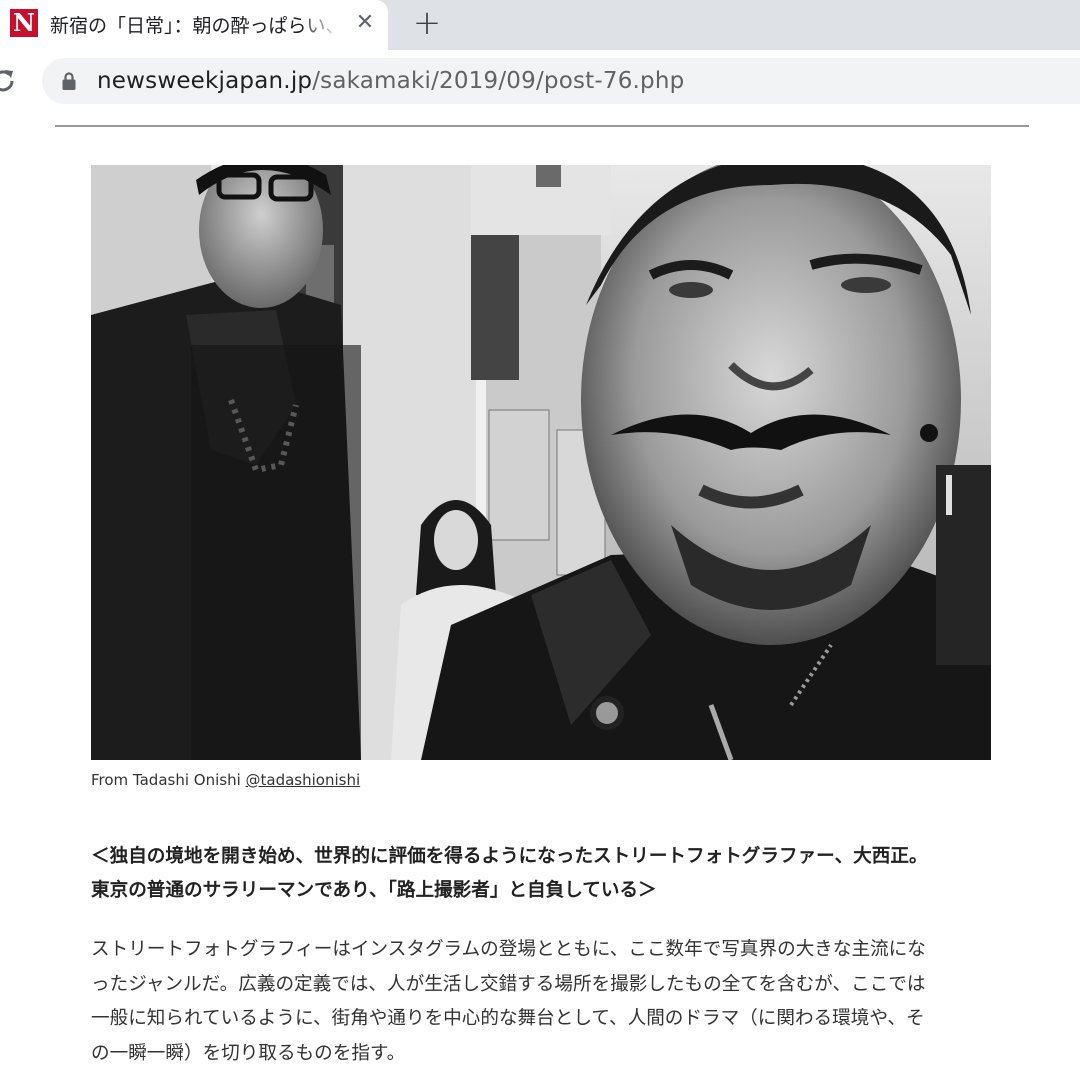 Image resolution: width=1080 pixels, height=1081 pixels. What do you see at coordinates (194, 25) in the screenshot?
I see `tab-active: N 新宿の「日常」：朝の酔っぱらい、 ✕` at bounding box center [194, 25].